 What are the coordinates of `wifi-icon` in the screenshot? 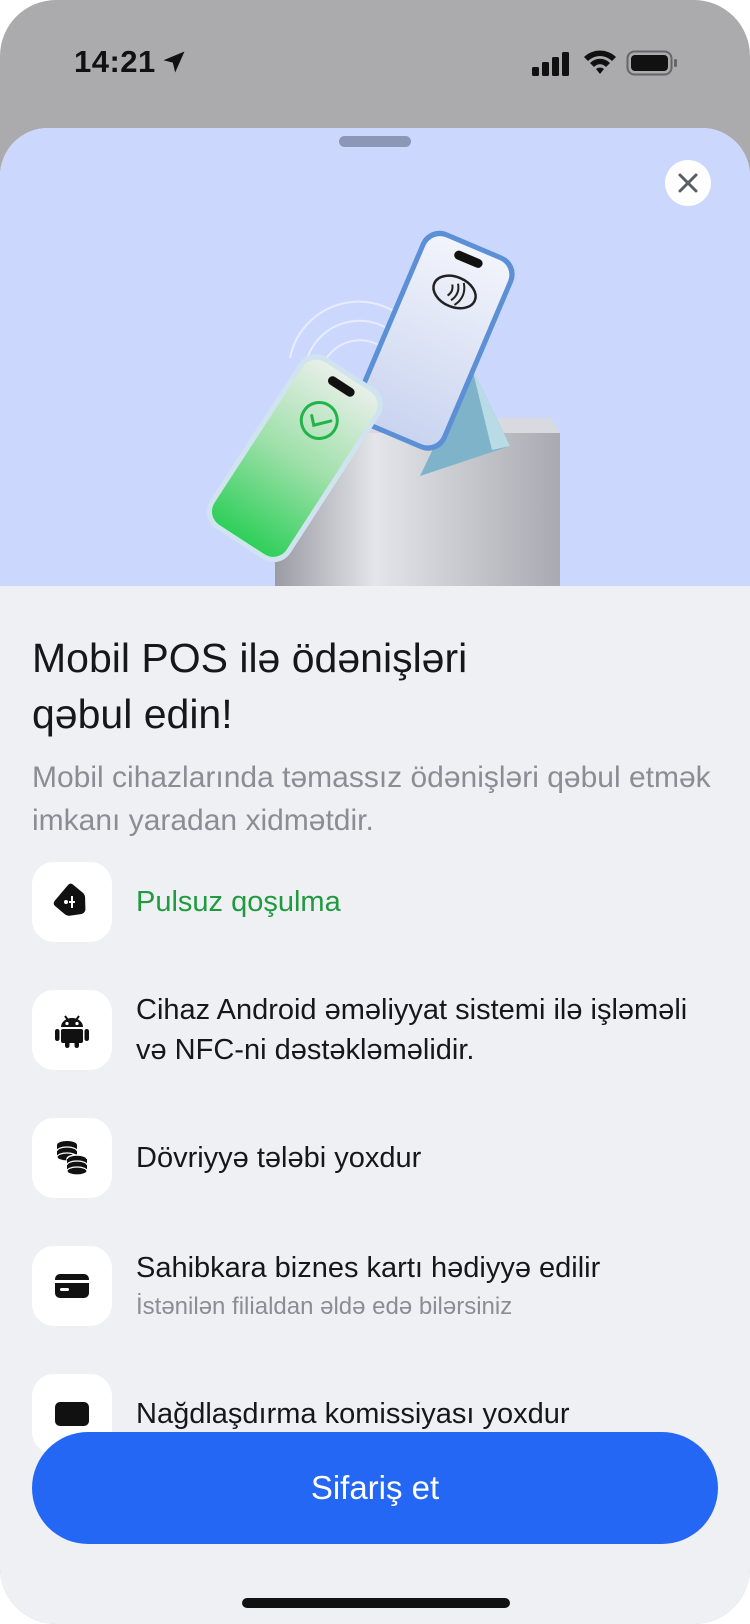 It's located at (600, 62).